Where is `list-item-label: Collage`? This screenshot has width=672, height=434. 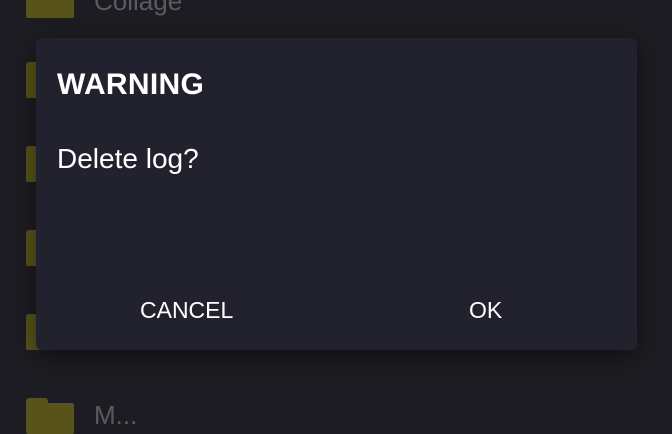
list-item-label: Collage is located at coordinates (138, 8).